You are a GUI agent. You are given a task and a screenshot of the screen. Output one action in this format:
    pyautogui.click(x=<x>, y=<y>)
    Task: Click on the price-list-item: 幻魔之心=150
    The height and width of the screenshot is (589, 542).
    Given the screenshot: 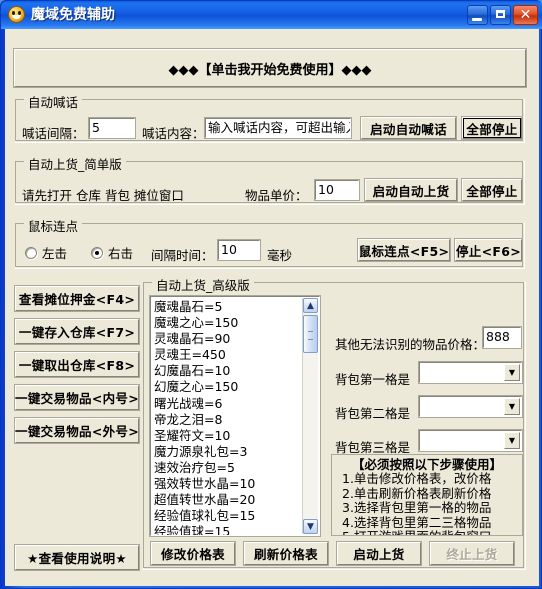 What is the action you would take?
    pyautogui.click(x=227, y=387)
    